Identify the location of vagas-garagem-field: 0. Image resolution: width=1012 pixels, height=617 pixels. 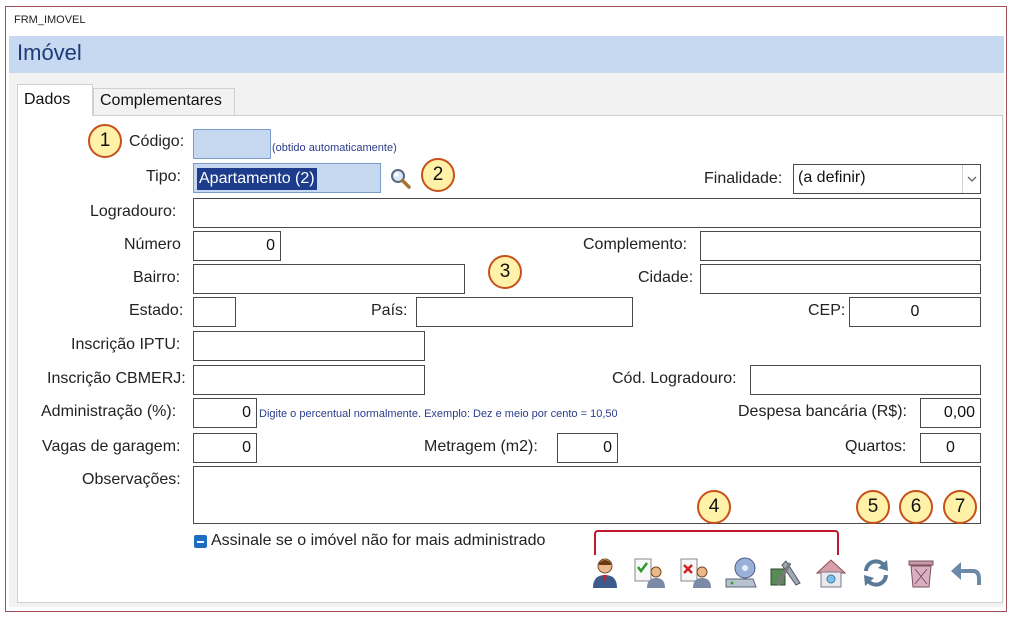
(225, 448).